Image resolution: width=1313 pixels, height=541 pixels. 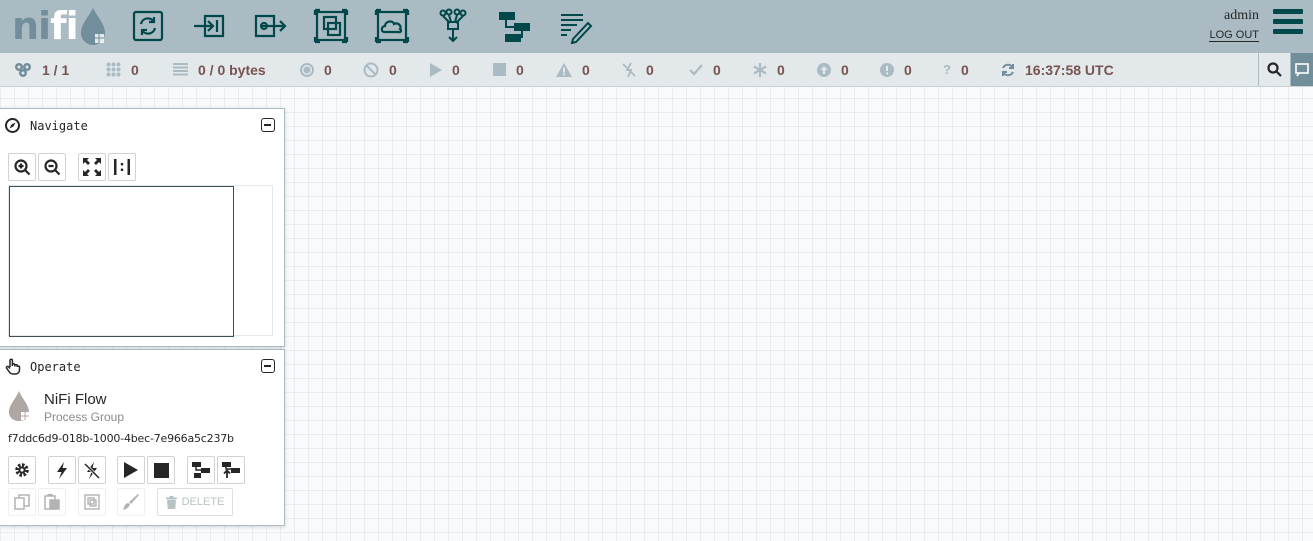 I want to click on actual-size-icon, so click(x=122, y=167).